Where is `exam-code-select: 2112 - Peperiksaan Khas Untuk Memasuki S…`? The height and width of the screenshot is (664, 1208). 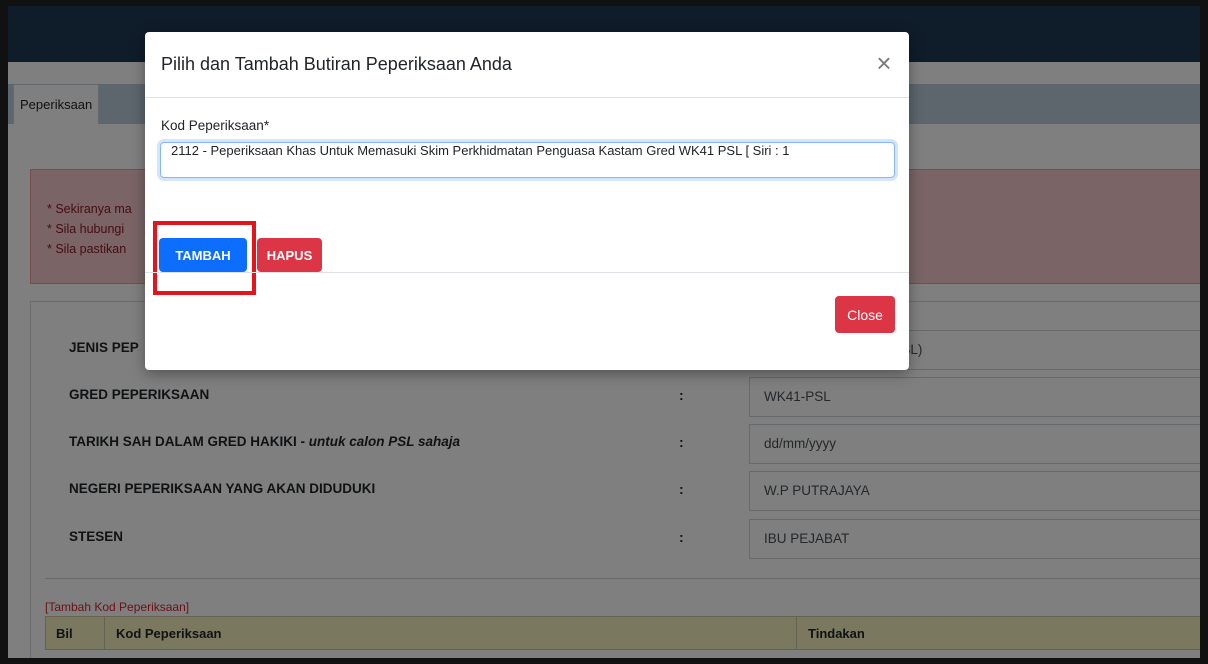 exam-code-select: 2112 - Peperiksaan Khas Untuk Memasuki S… is located at coordinates (527, 160).